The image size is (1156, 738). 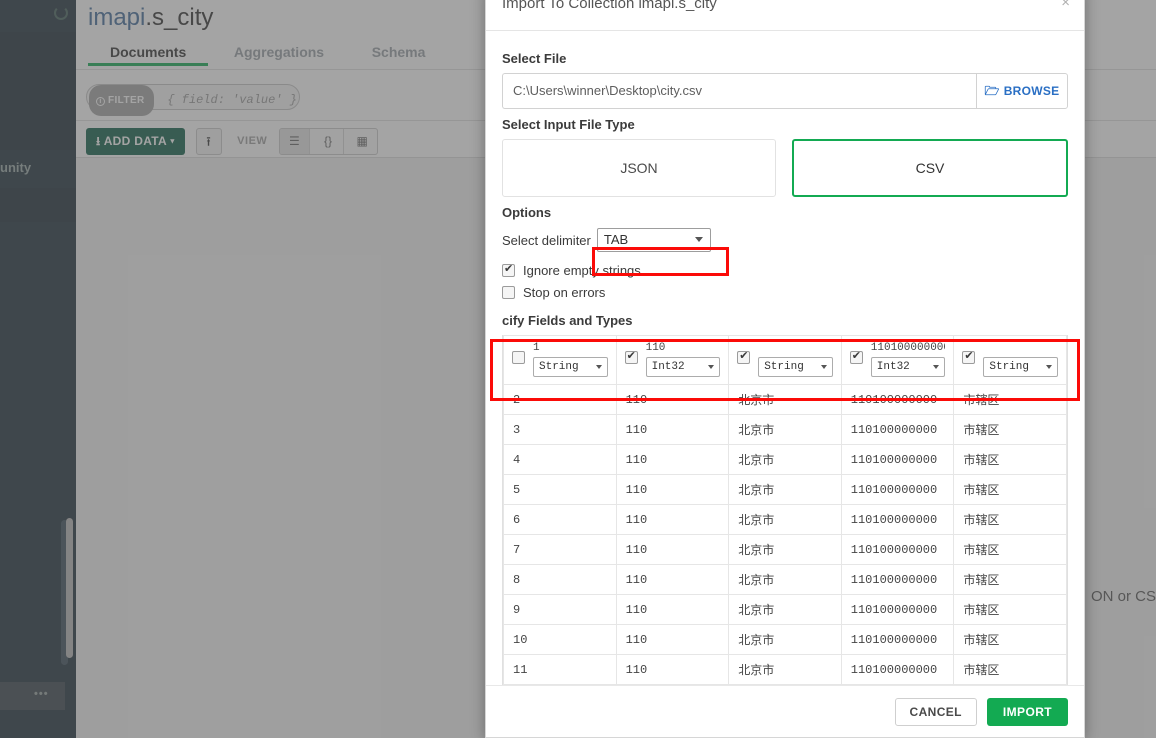 I want to click on fields-header-cell: String, so click(x=785, y=360).